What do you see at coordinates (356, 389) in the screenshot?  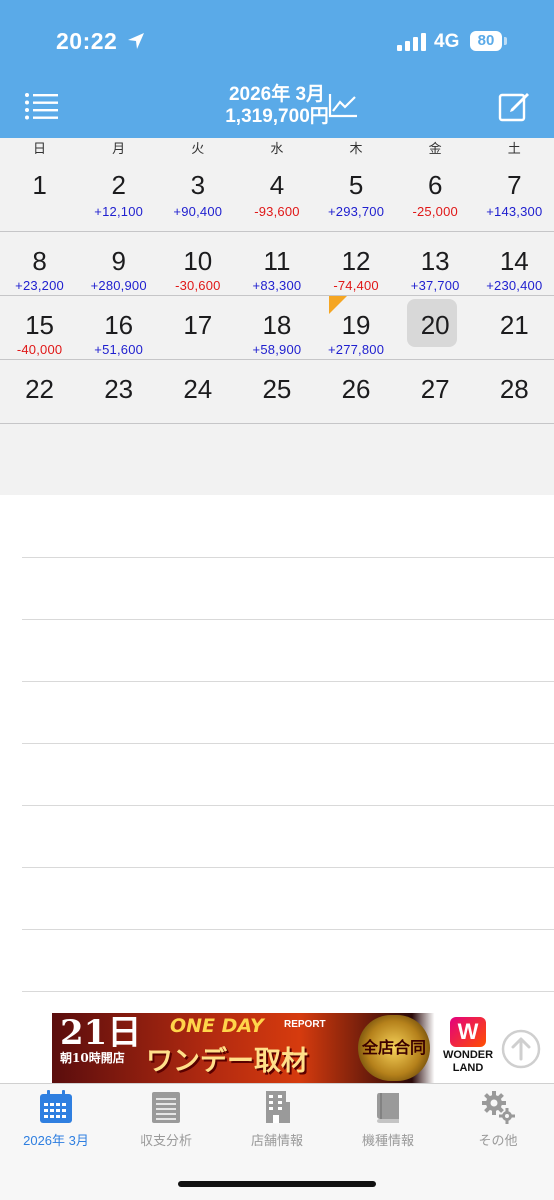 I see `day-number: 26` at bounding box center [356, 389].